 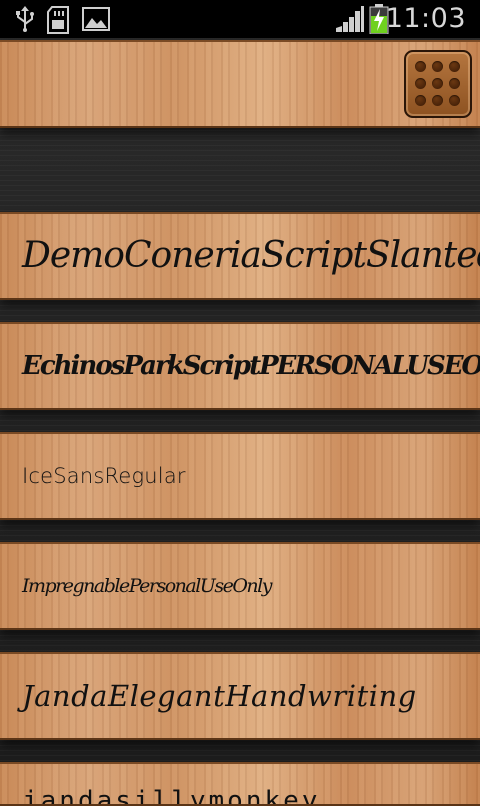 I want to click on font-name-label: JandaElegantHandwriting, so click(x=219, y=696).